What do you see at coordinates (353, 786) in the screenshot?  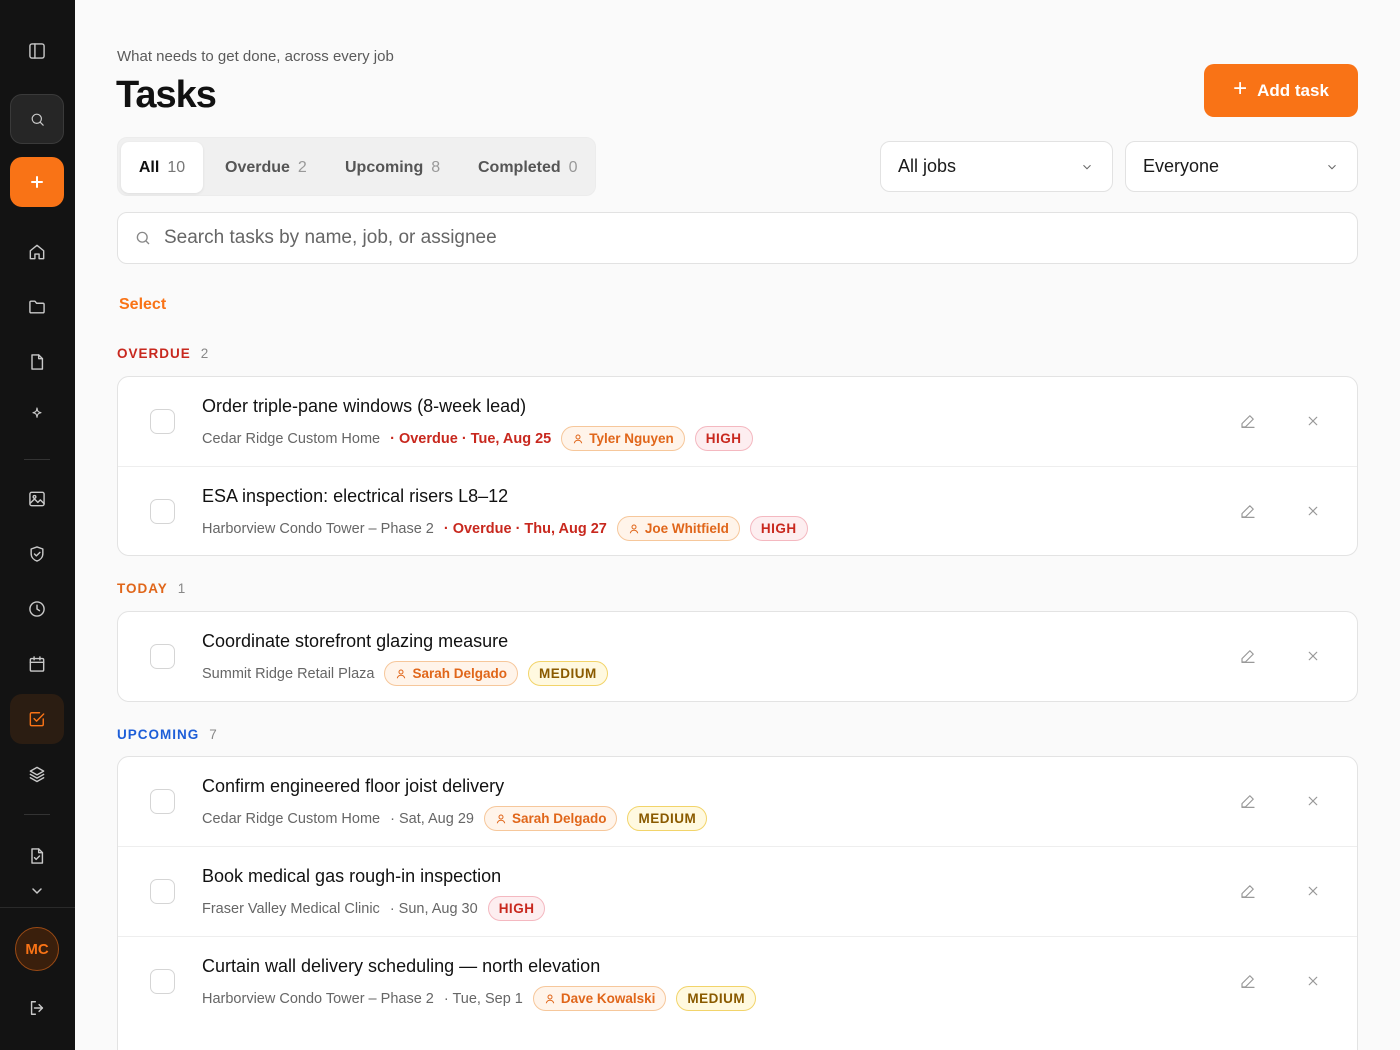 I see `task-title: Confirm engineered floor joist delivery` at bounding box center [353, 786].